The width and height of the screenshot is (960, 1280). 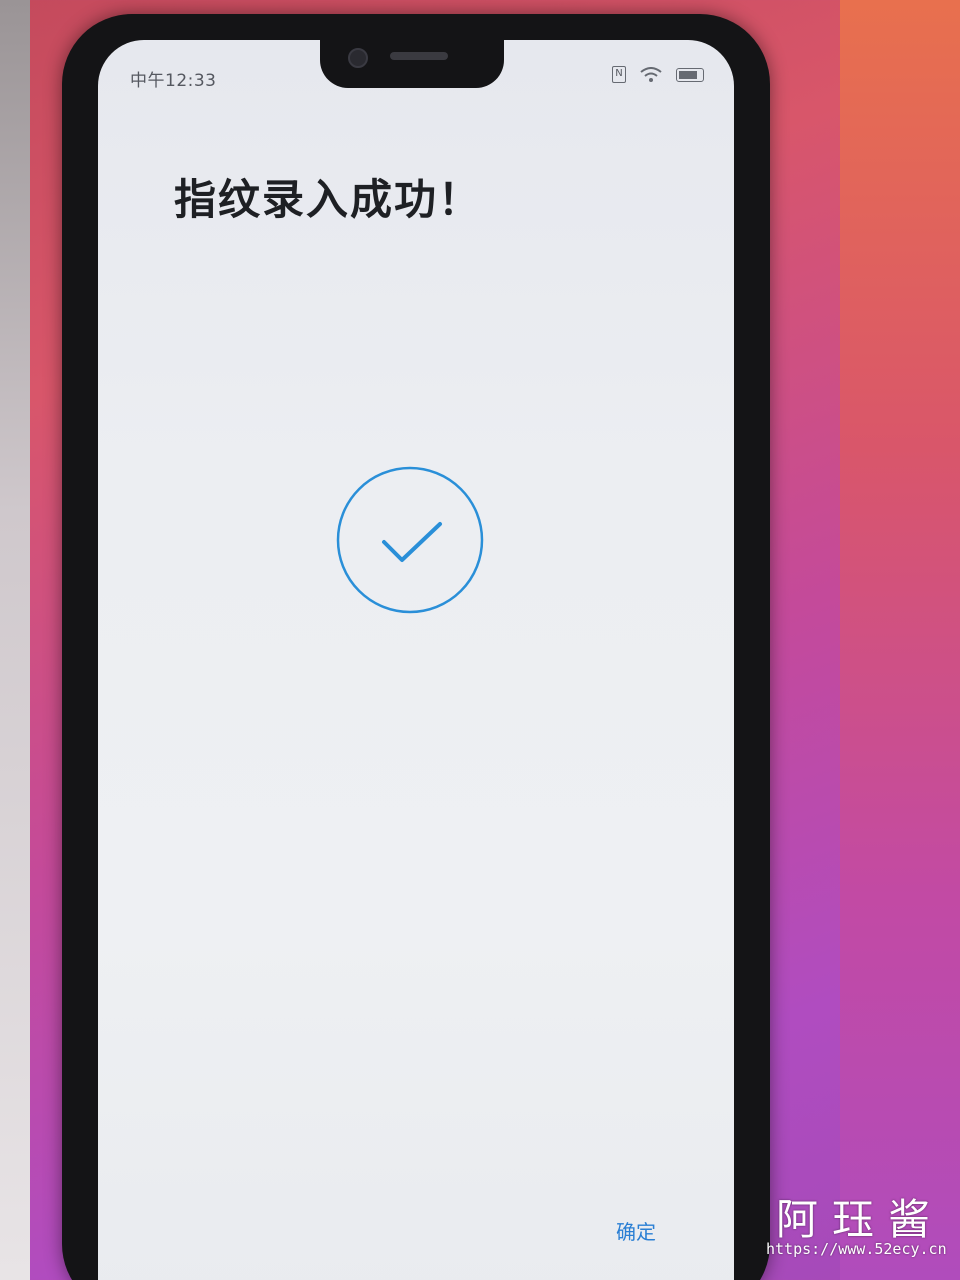 What do you see at coordinates (636, 1230) in the screenshot?
I see `confirm-button: 确定` at bounding box center [636, 1230].